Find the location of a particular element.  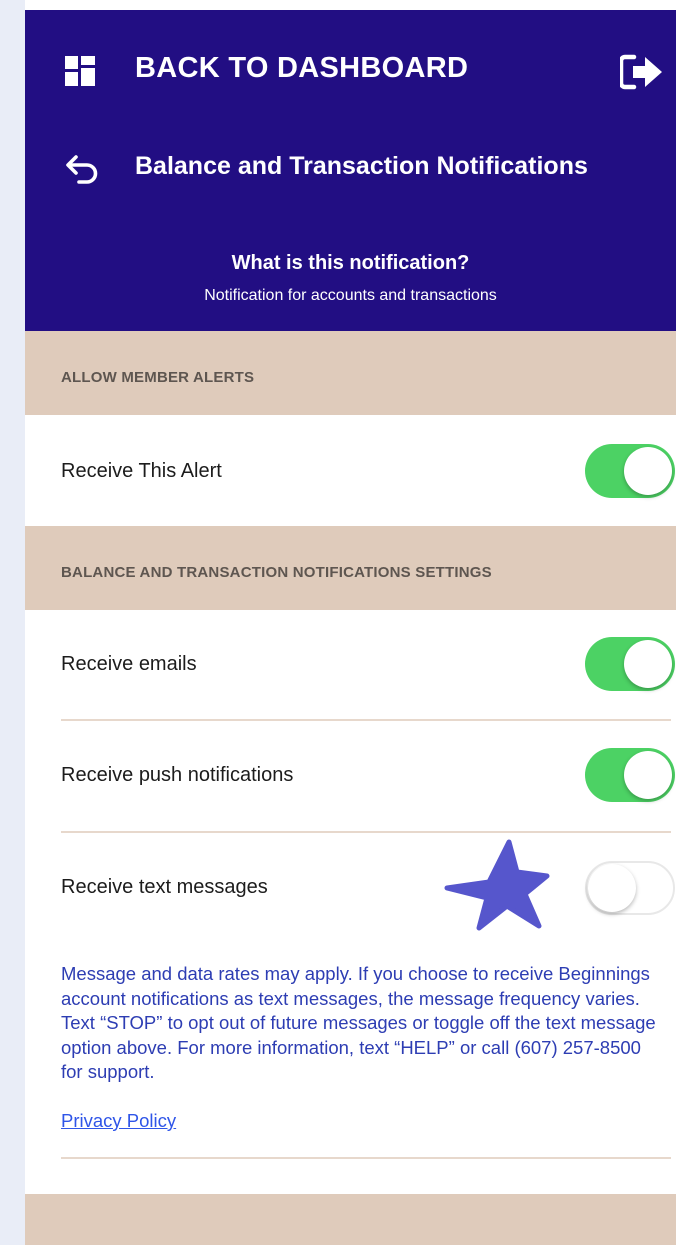

section-header-member-alerts: ALLOW MEMBER ALERTS is located at coordinates (350, 373).